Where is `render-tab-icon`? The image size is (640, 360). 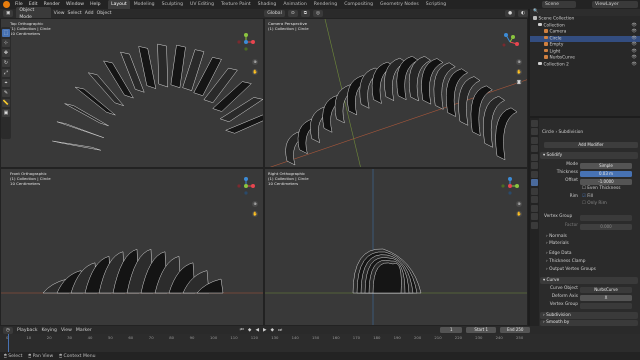
render-tab-icon is located at coordinates (534, 131).